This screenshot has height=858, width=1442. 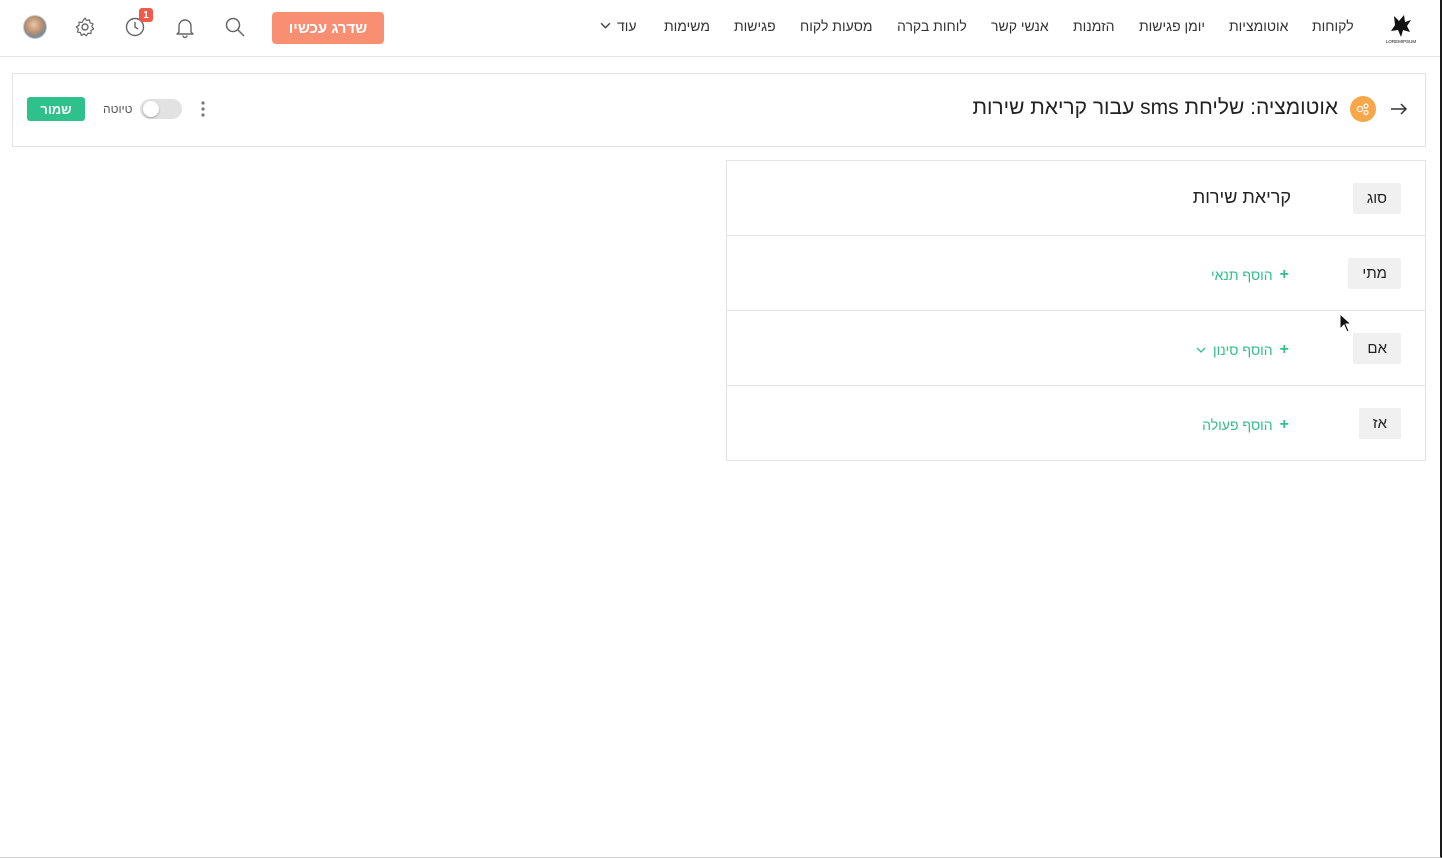 What do you see at coordinates (85, 27) in the screenshot?
I see `gear-icon` at bounding box center [85, 27].